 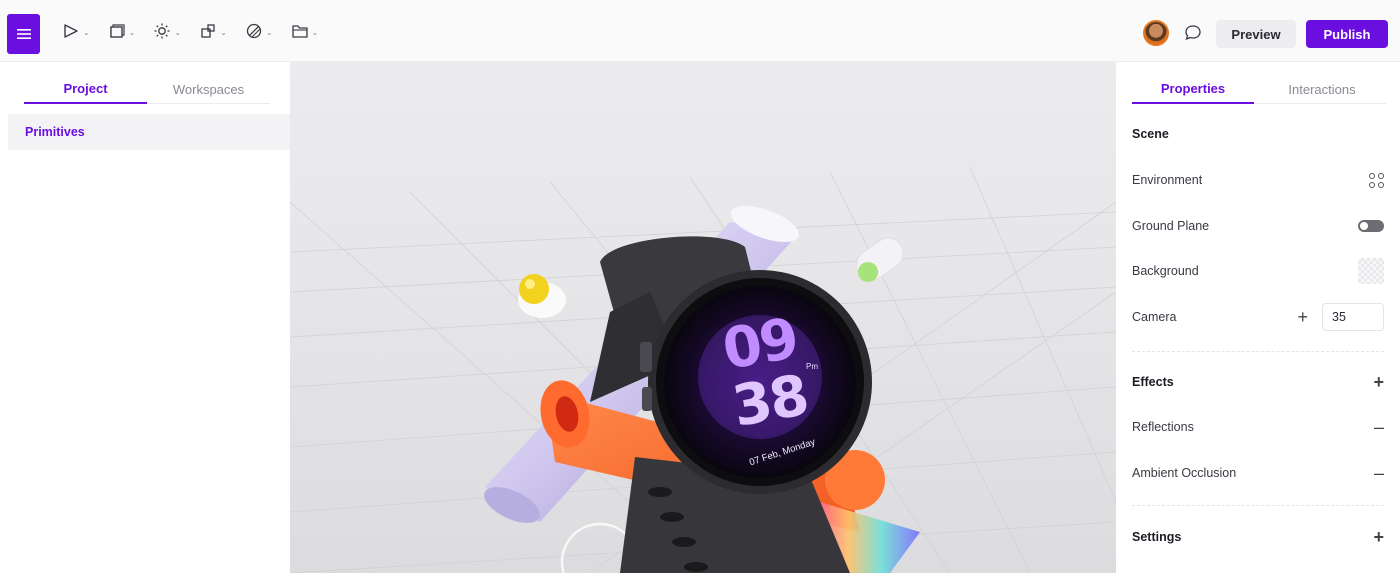 What do you see at coordinates (1153, 382) in the screenshot?
I see `effects-heading: Effects` at bounding box center [1153, 382].